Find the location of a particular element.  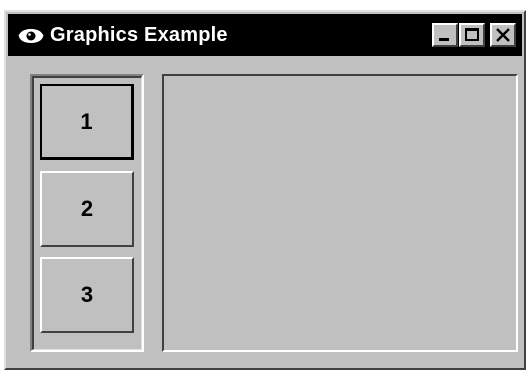

close-icon is located at coordinates (503, 35).